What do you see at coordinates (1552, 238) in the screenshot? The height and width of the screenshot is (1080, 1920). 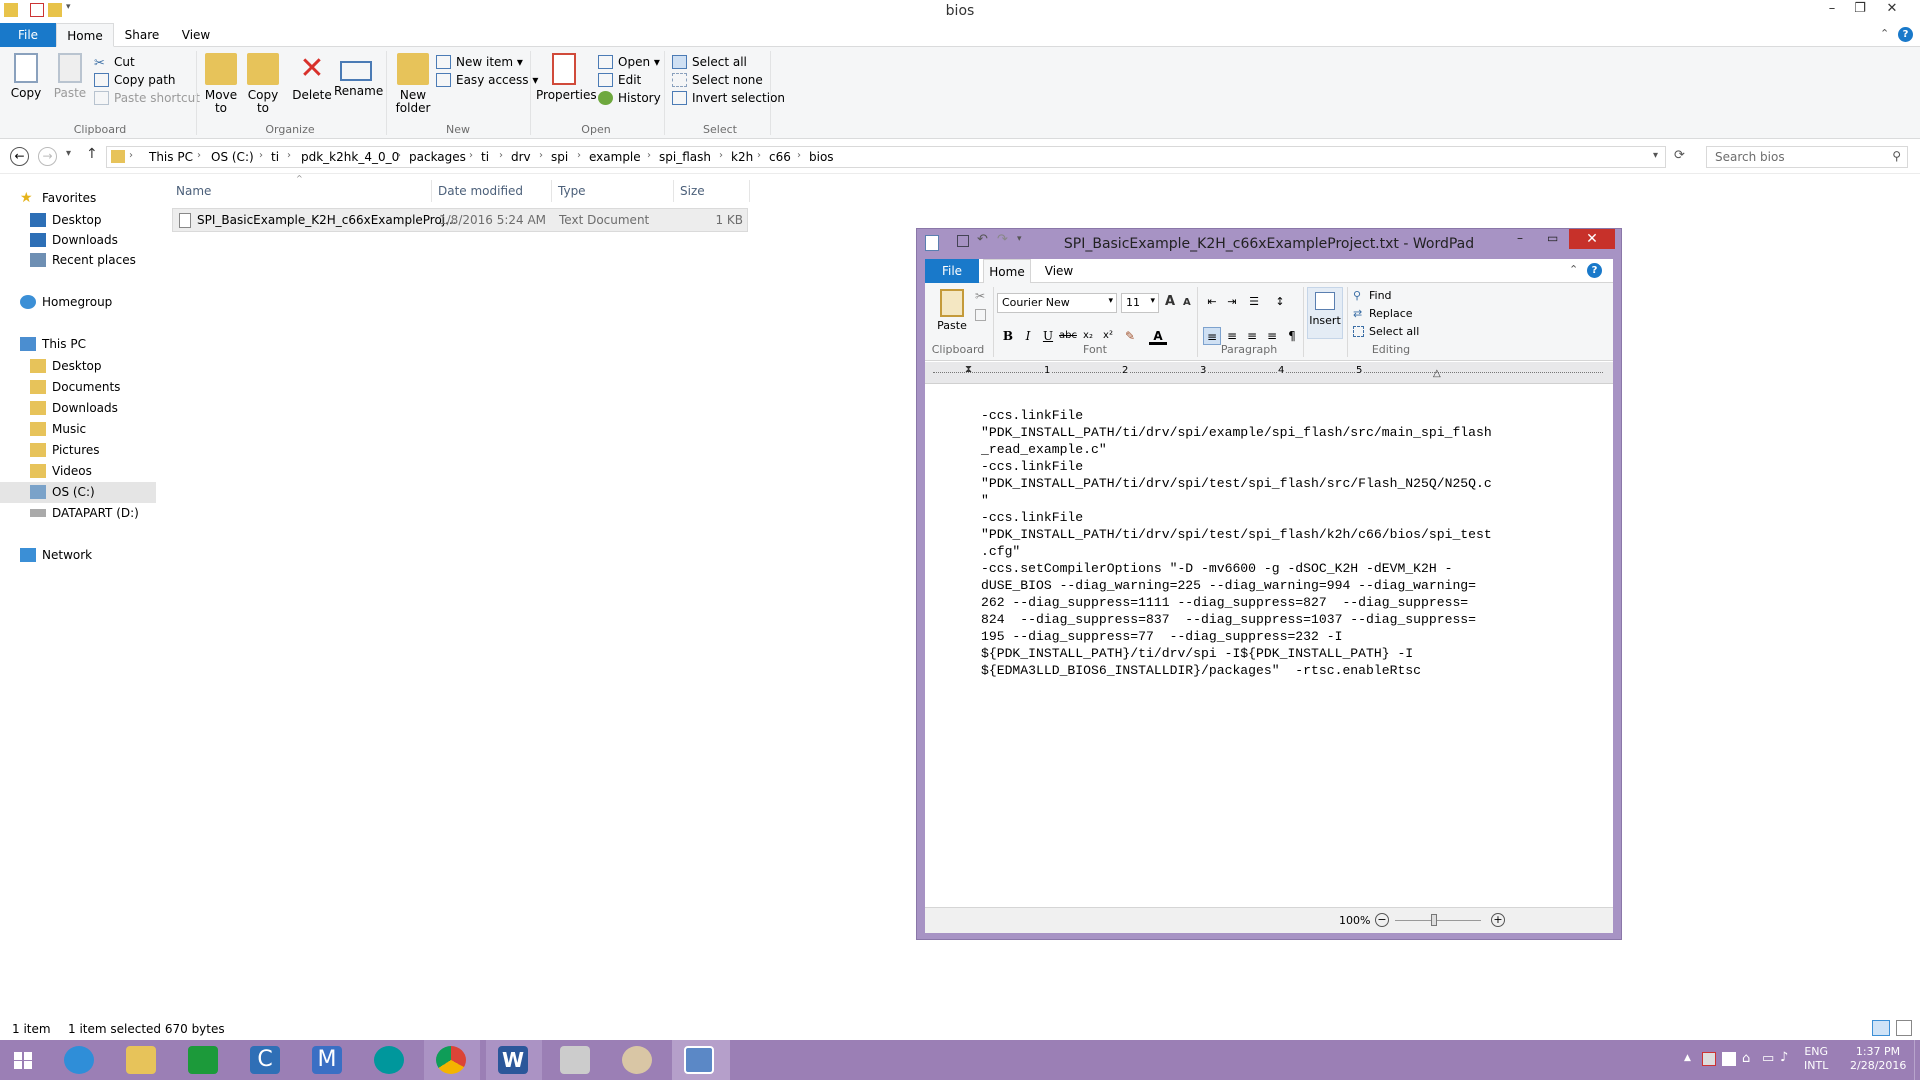 I see `wordpad-maximize-button: ▭` at bounding box center [1552, 238].